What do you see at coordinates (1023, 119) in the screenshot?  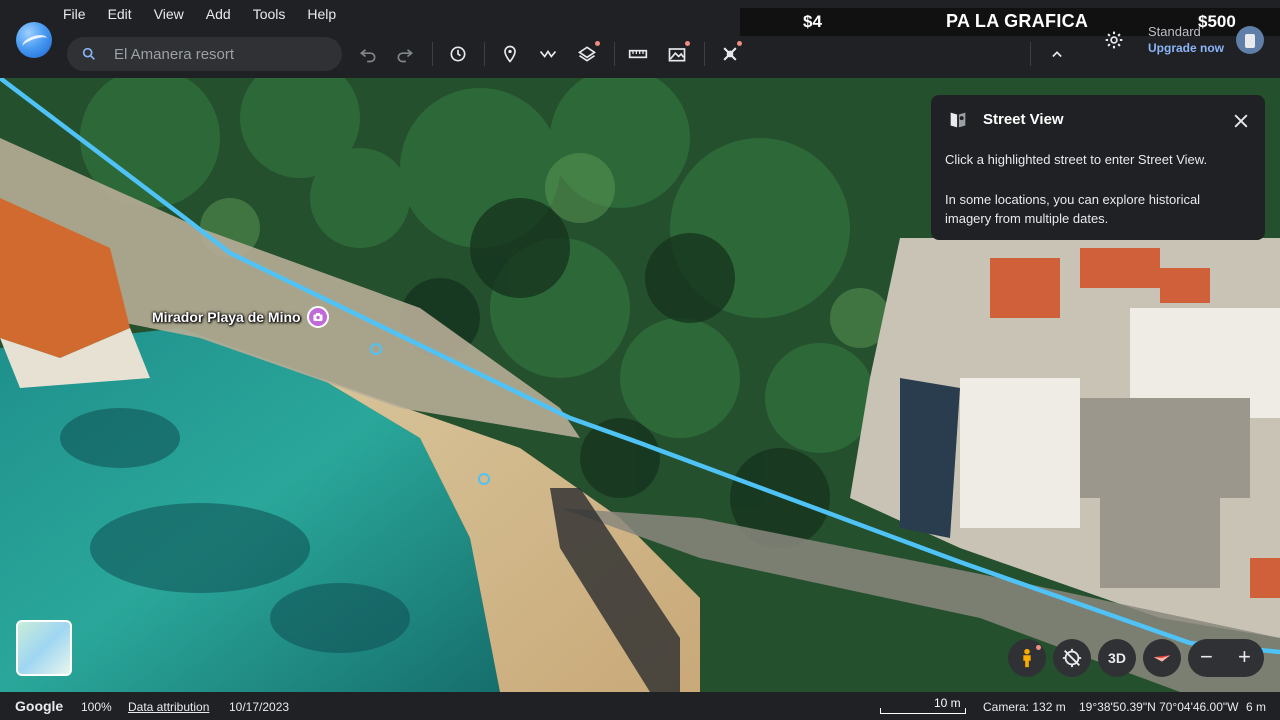 I see `street-view-title: Street View` at bounding box center [1023, 119].